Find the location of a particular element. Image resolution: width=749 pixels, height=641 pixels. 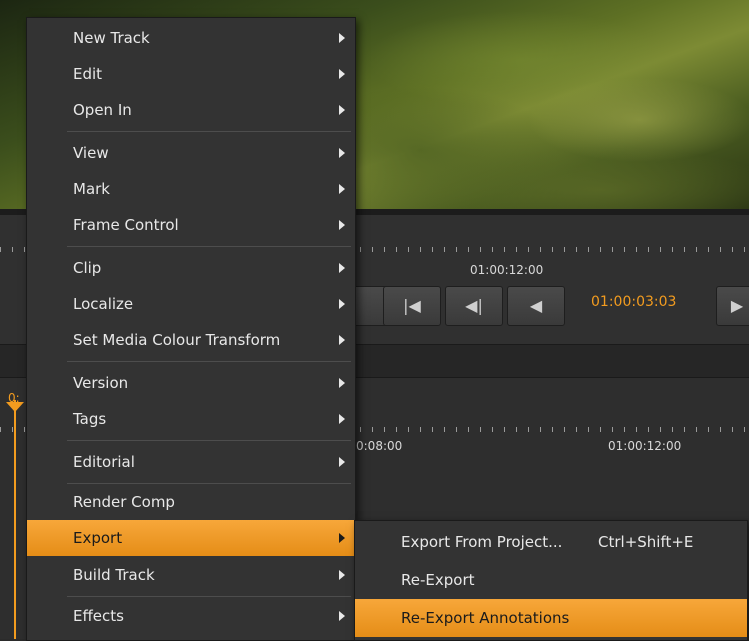

submenu-item-label: Re-Export Annotations is located at coordinates (485, 618).